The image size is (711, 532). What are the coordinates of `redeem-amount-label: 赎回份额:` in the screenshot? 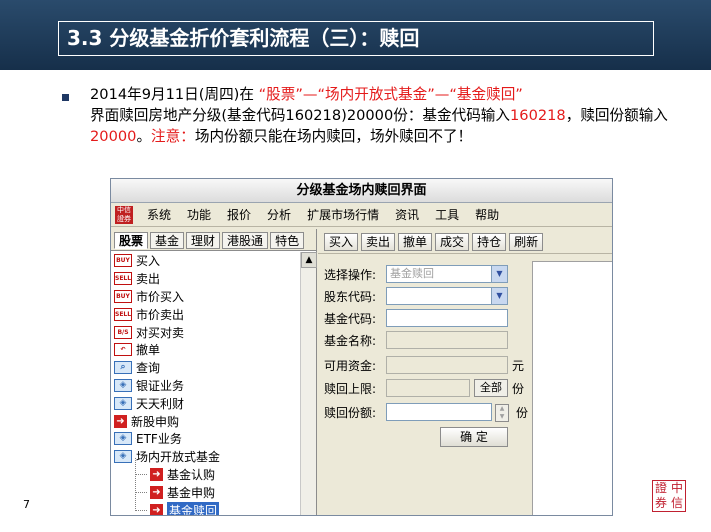 It's located at (350, 412).